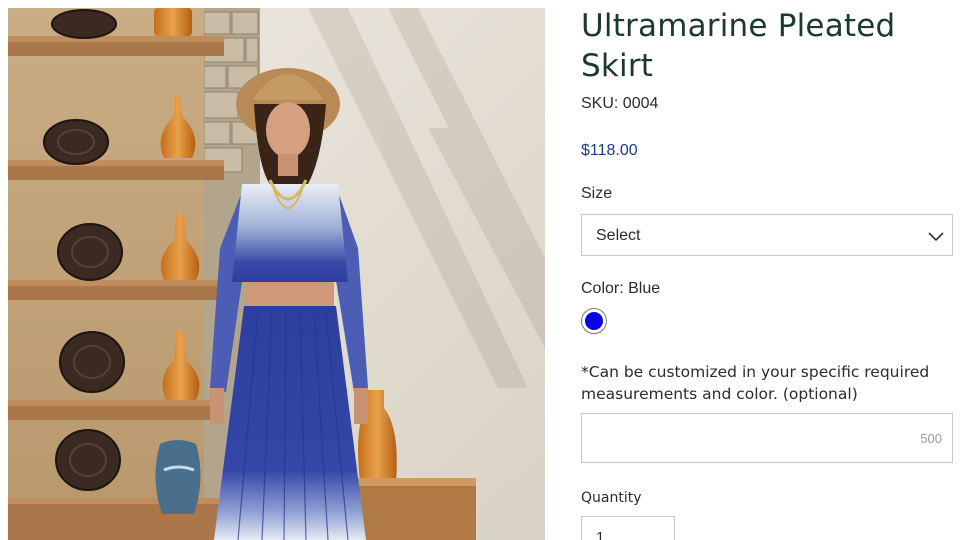  I want to click on character-limit-counter: 500, so click(931, 438).